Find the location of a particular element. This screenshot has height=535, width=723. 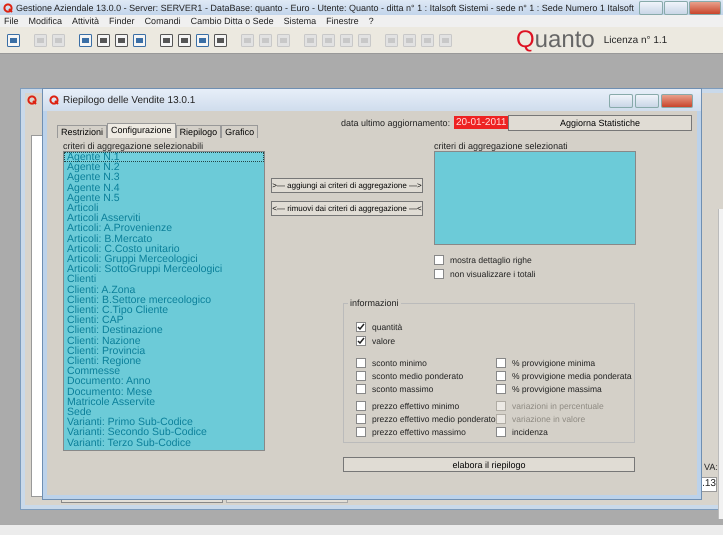

list-item: Varianti: Secondo Sub-Codice is located at coordinates (164, 432).